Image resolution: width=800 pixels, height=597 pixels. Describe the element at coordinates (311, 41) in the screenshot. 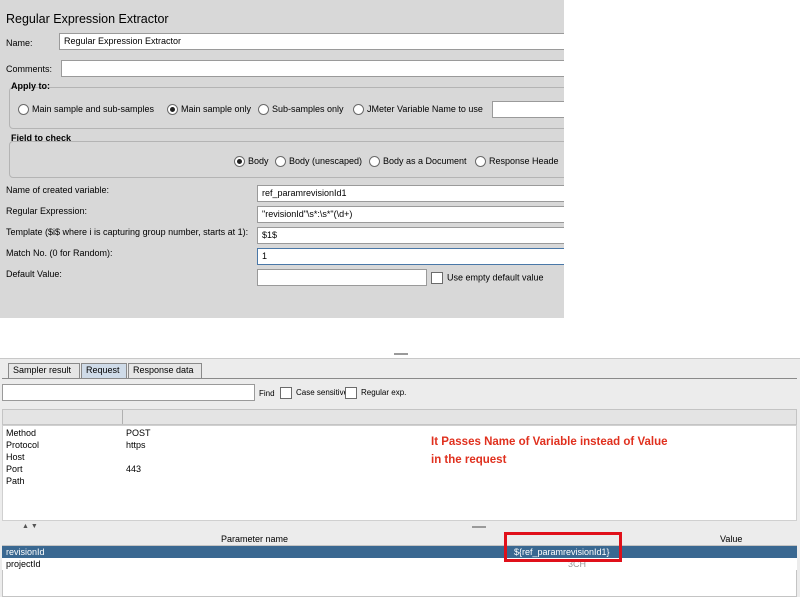

I see `name-field: Regular Expression Extractor` at that location.